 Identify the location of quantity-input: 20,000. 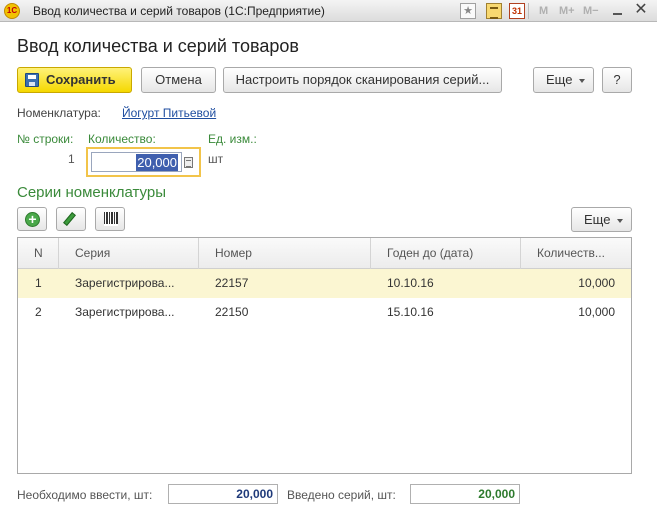
(136, 162).